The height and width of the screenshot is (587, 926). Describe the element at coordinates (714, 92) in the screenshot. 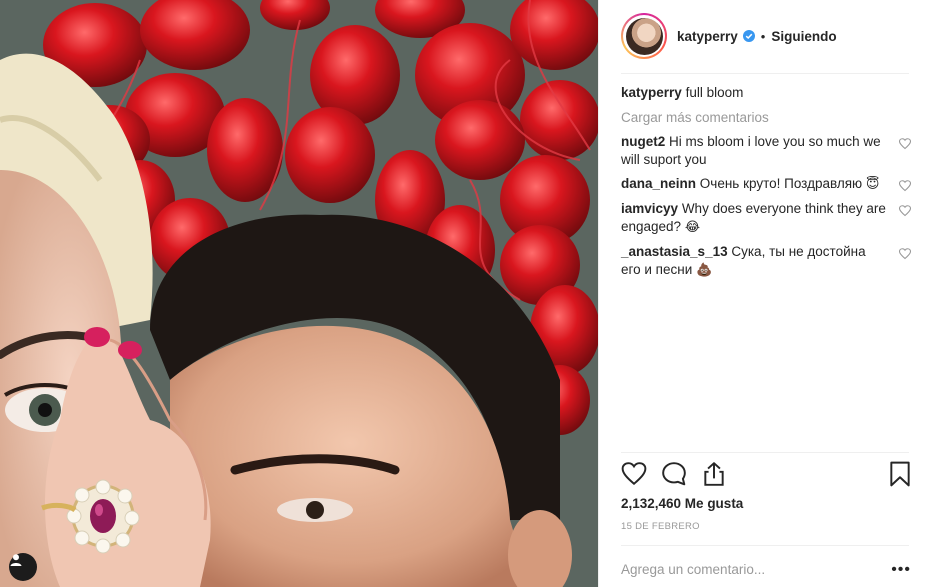

I see `caption-text: full bloom` at that location.